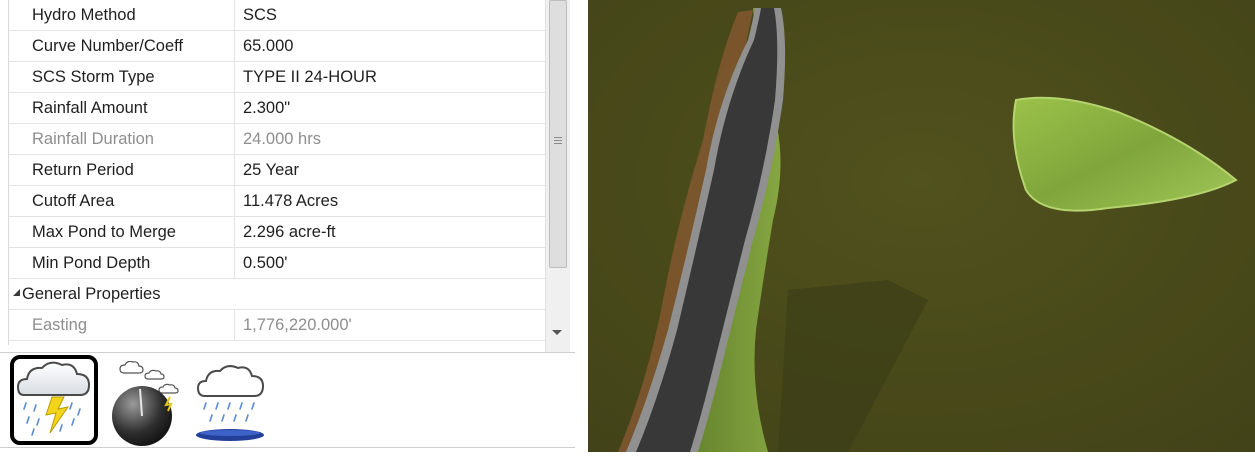 Image resolution: width=1255 pixels, height=457 pixels. I want to click on property-value: SCS, so click(390, 15).